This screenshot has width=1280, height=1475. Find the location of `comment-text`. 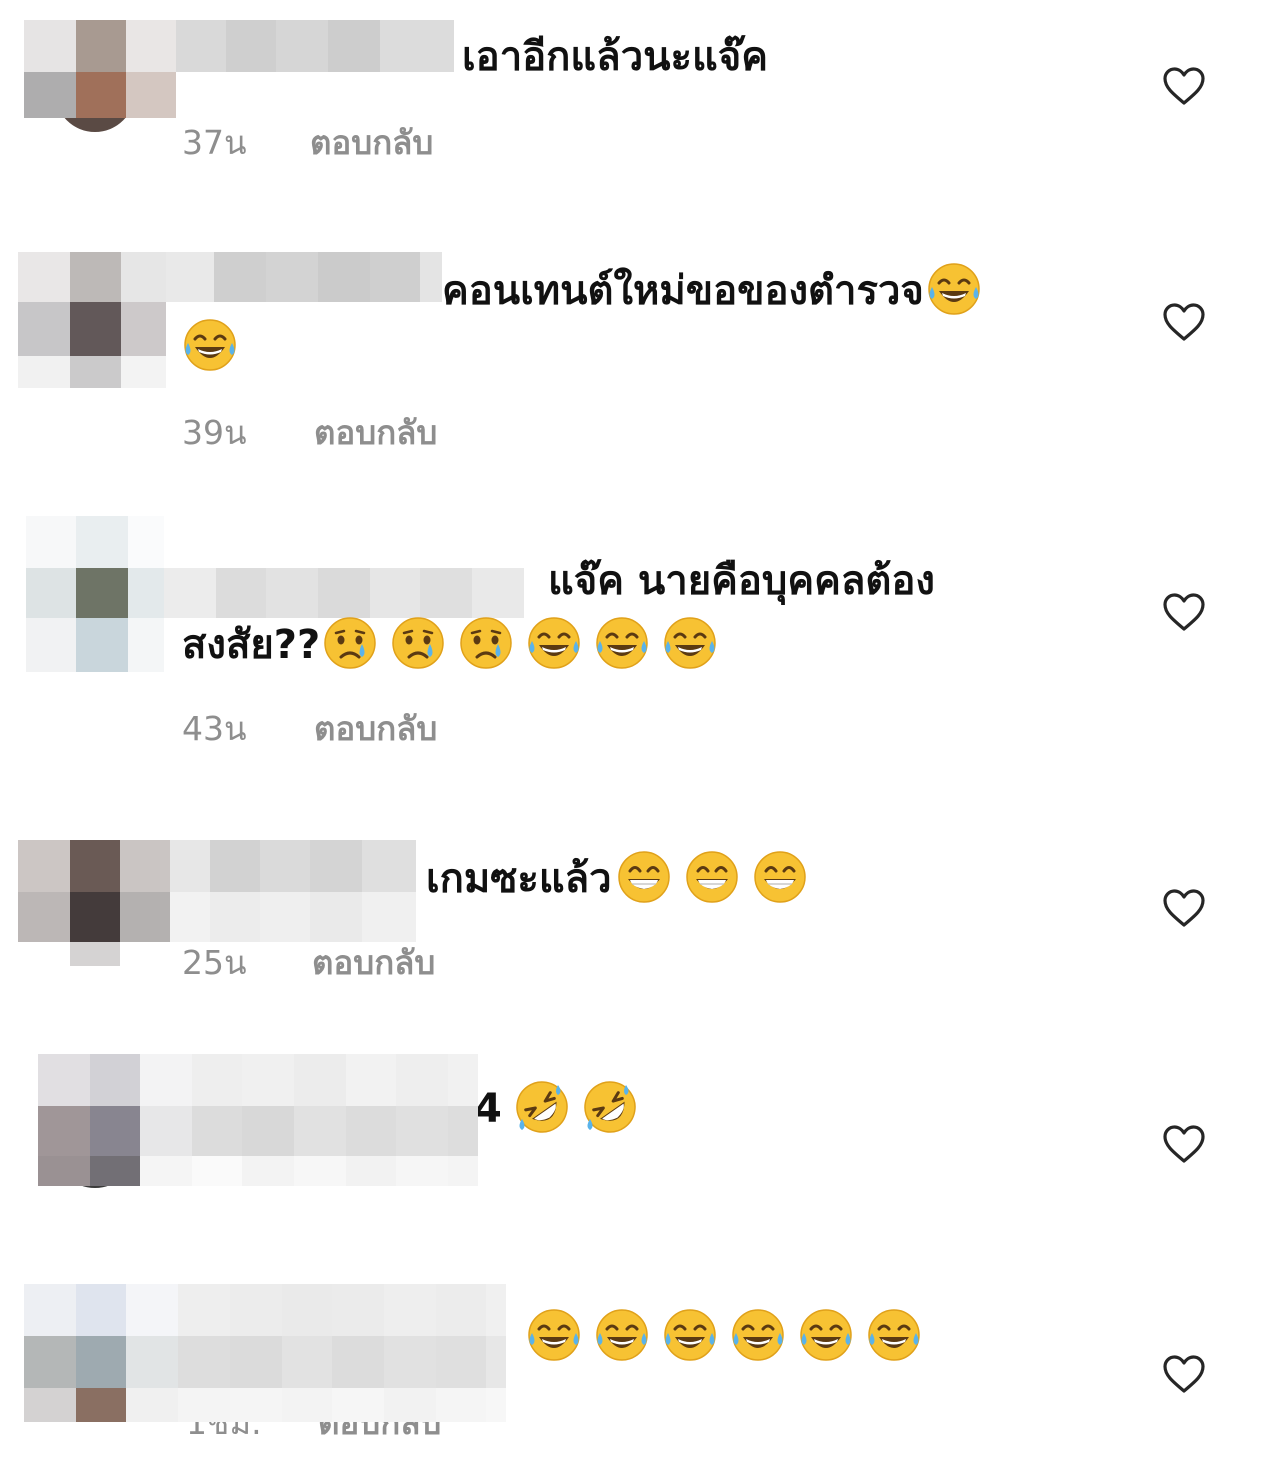

comment-text is located at coordinates (730, 1337).